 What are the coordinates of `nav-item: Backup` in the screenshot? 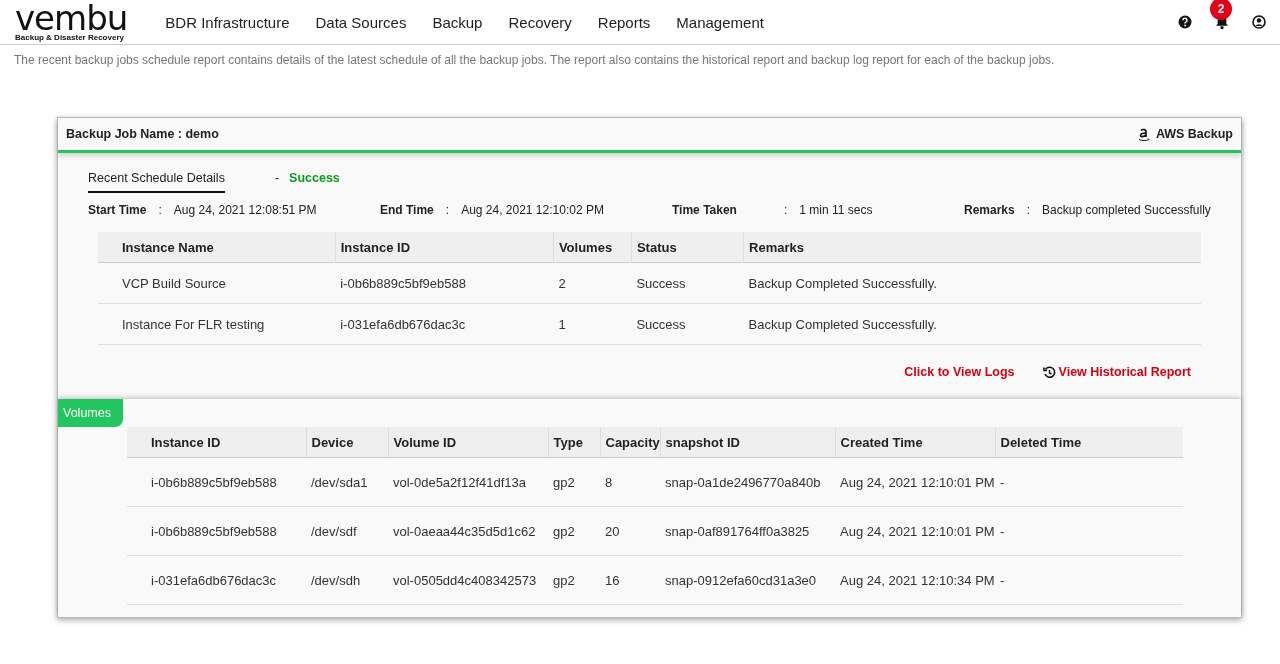 It's located at (457, 22).